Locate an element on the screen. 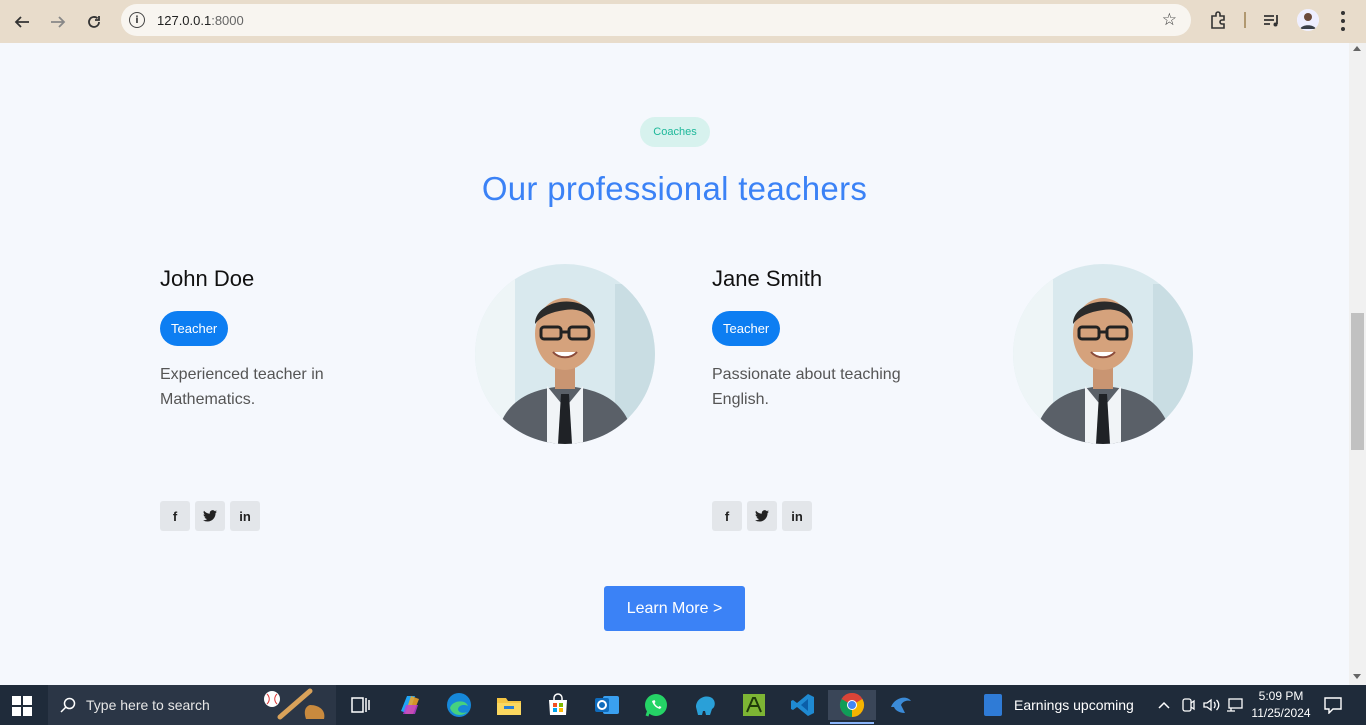 This screenshot has height=725, width=1366. url-port: :8000 is located at coordinates (227, 20).